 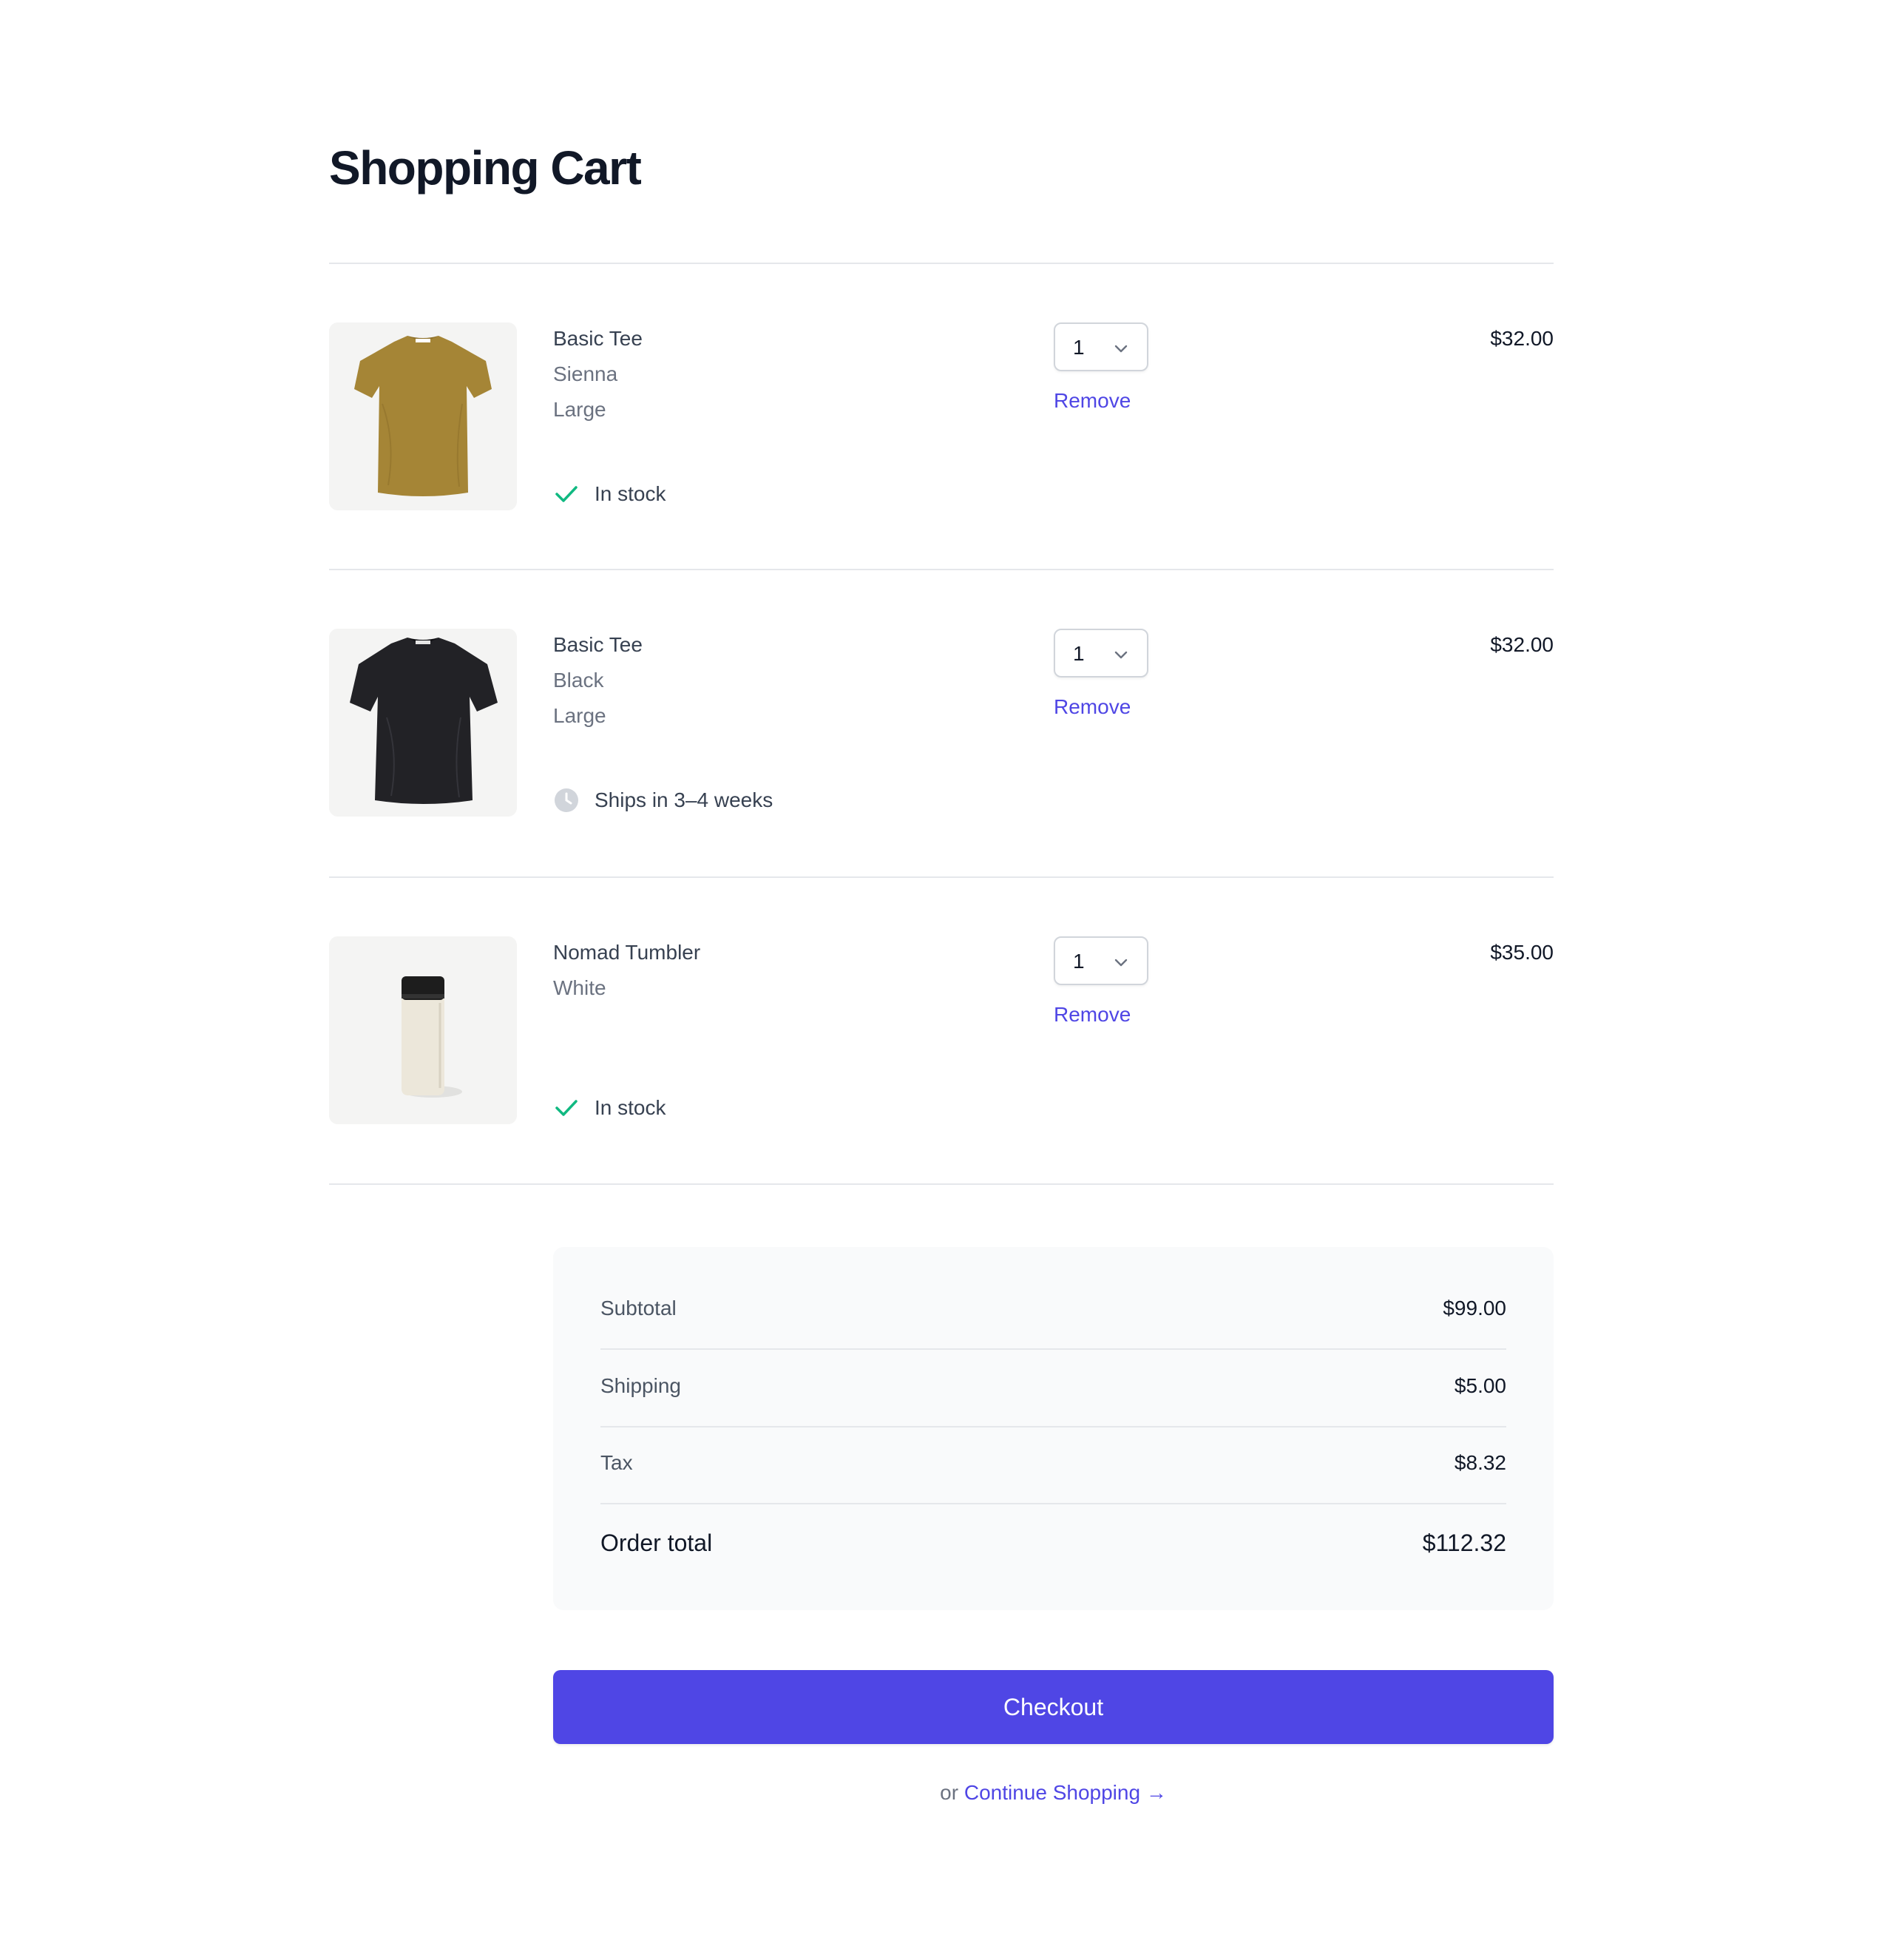 What do you see at coordinates (1053, 1463) in the screenshot?
I see `tax-row: Tax $8.32` at bounding box center [1053, 1463].